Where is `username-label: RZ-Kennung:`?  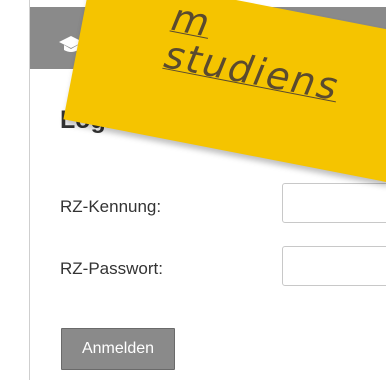
username-label: RZ-Kennung: is located at coordinates (111, 206).